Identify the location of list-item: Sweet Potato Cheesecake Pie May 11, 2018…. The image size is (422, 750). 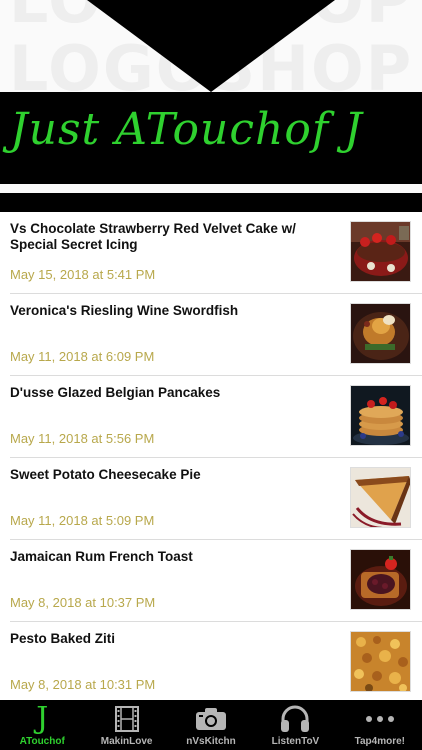
(211, 499).